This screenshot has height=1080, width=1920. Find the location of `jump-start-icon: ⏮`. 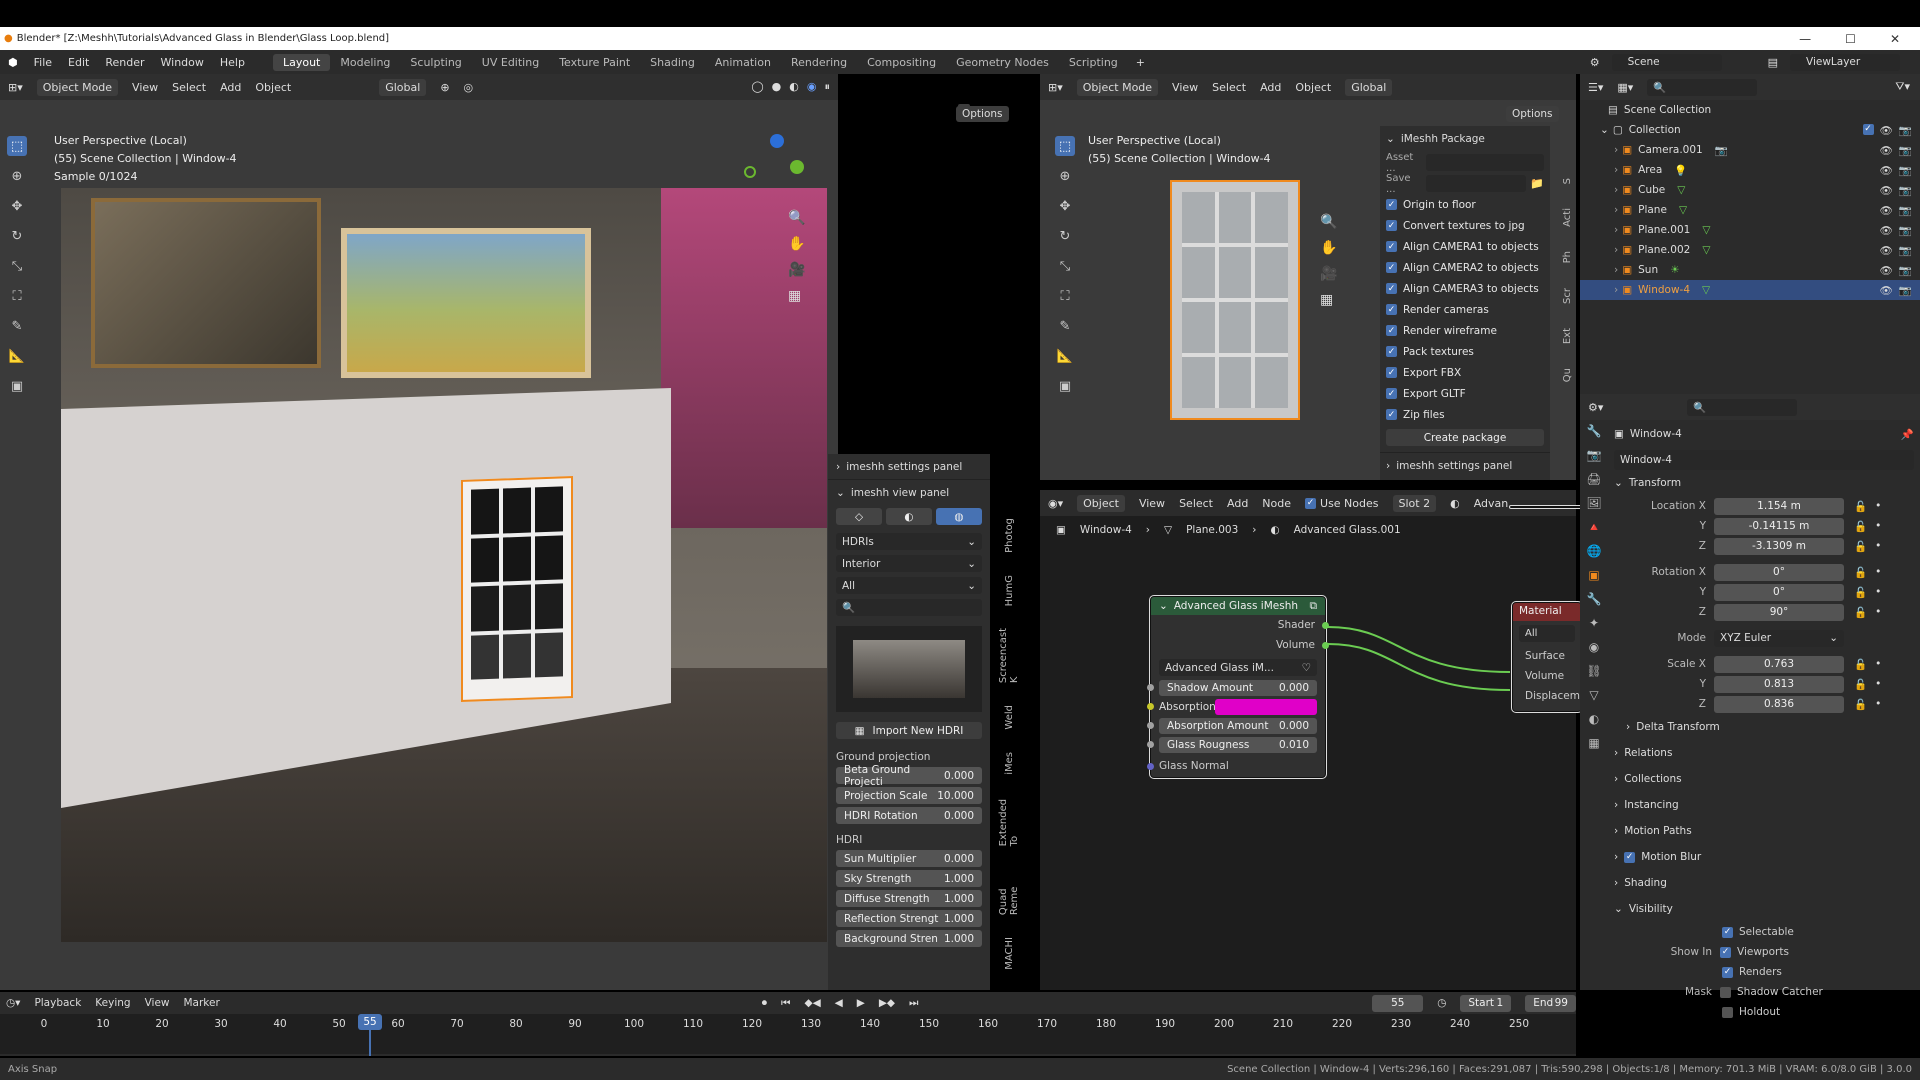

jump-start-icon: ⏮ is located at coordinates (785, 1003).